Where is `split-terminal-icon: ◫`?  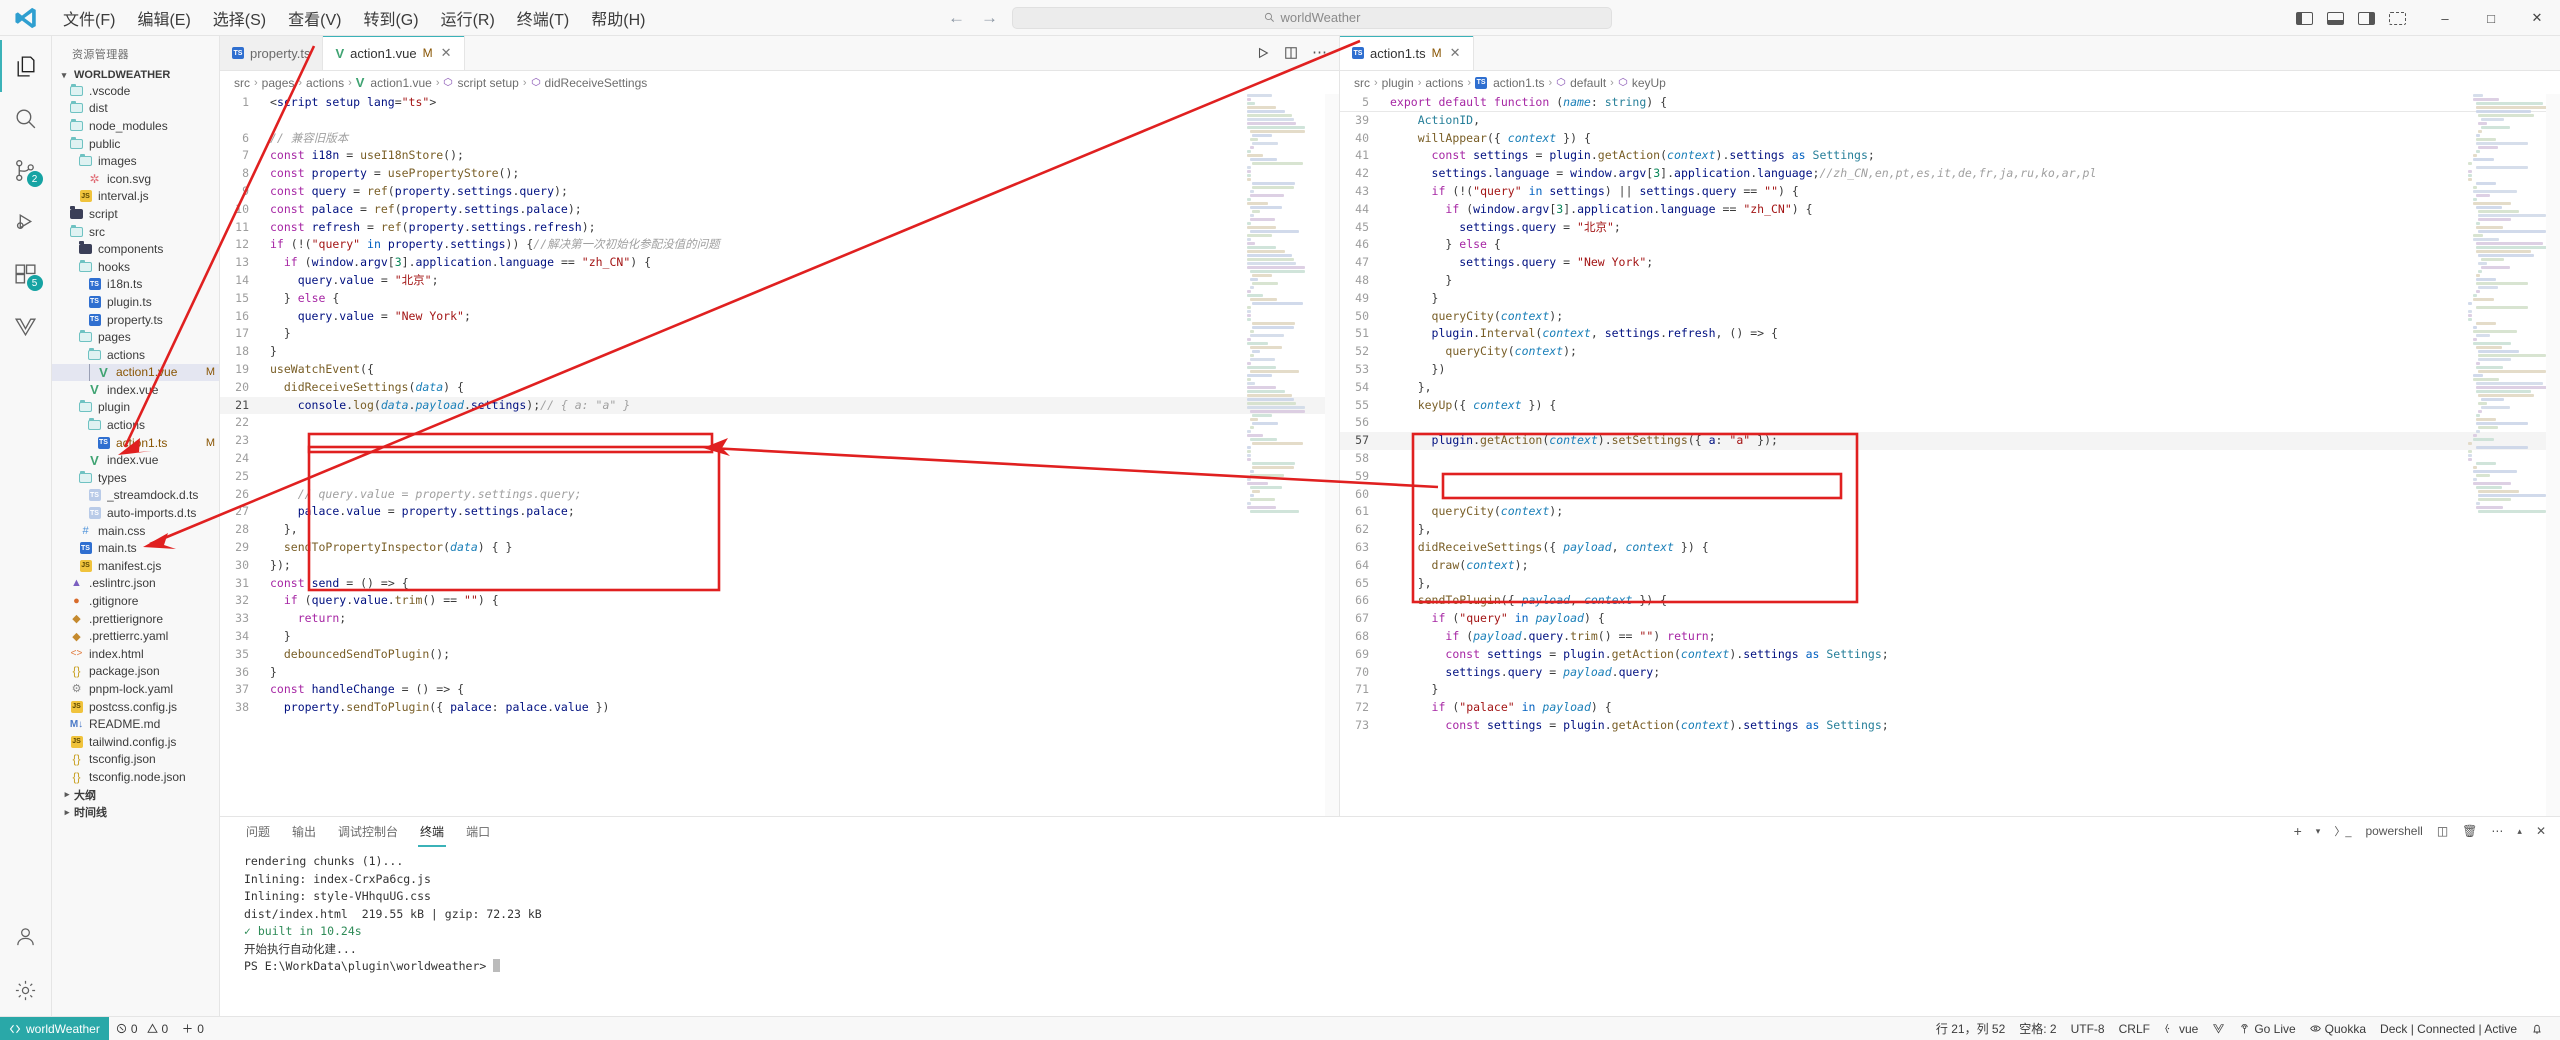
split-terminal-icon: ◫ is located at coordinates (2442, 831).